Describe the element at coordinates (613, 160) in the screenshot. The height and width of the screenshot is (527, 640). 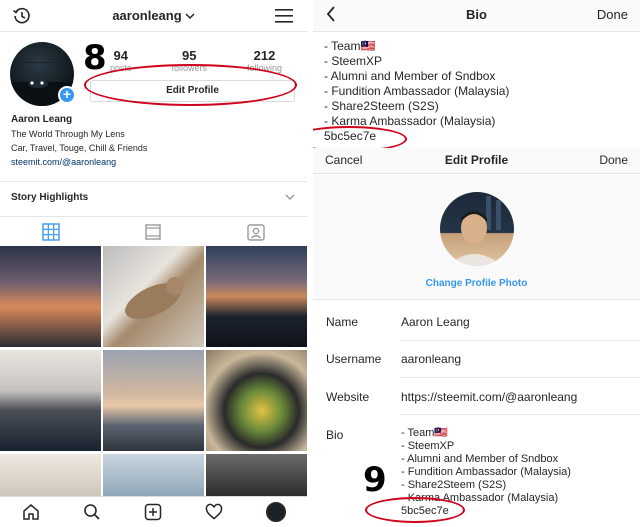
I see `edit-profile-done-button: Done` at that location.